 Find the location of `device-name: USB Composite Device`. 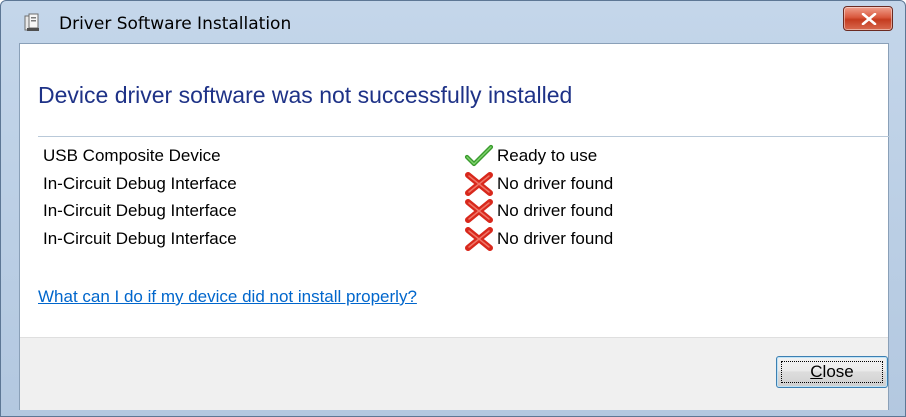

device-name: USB Composite Device is located at coordinates (132, 155).